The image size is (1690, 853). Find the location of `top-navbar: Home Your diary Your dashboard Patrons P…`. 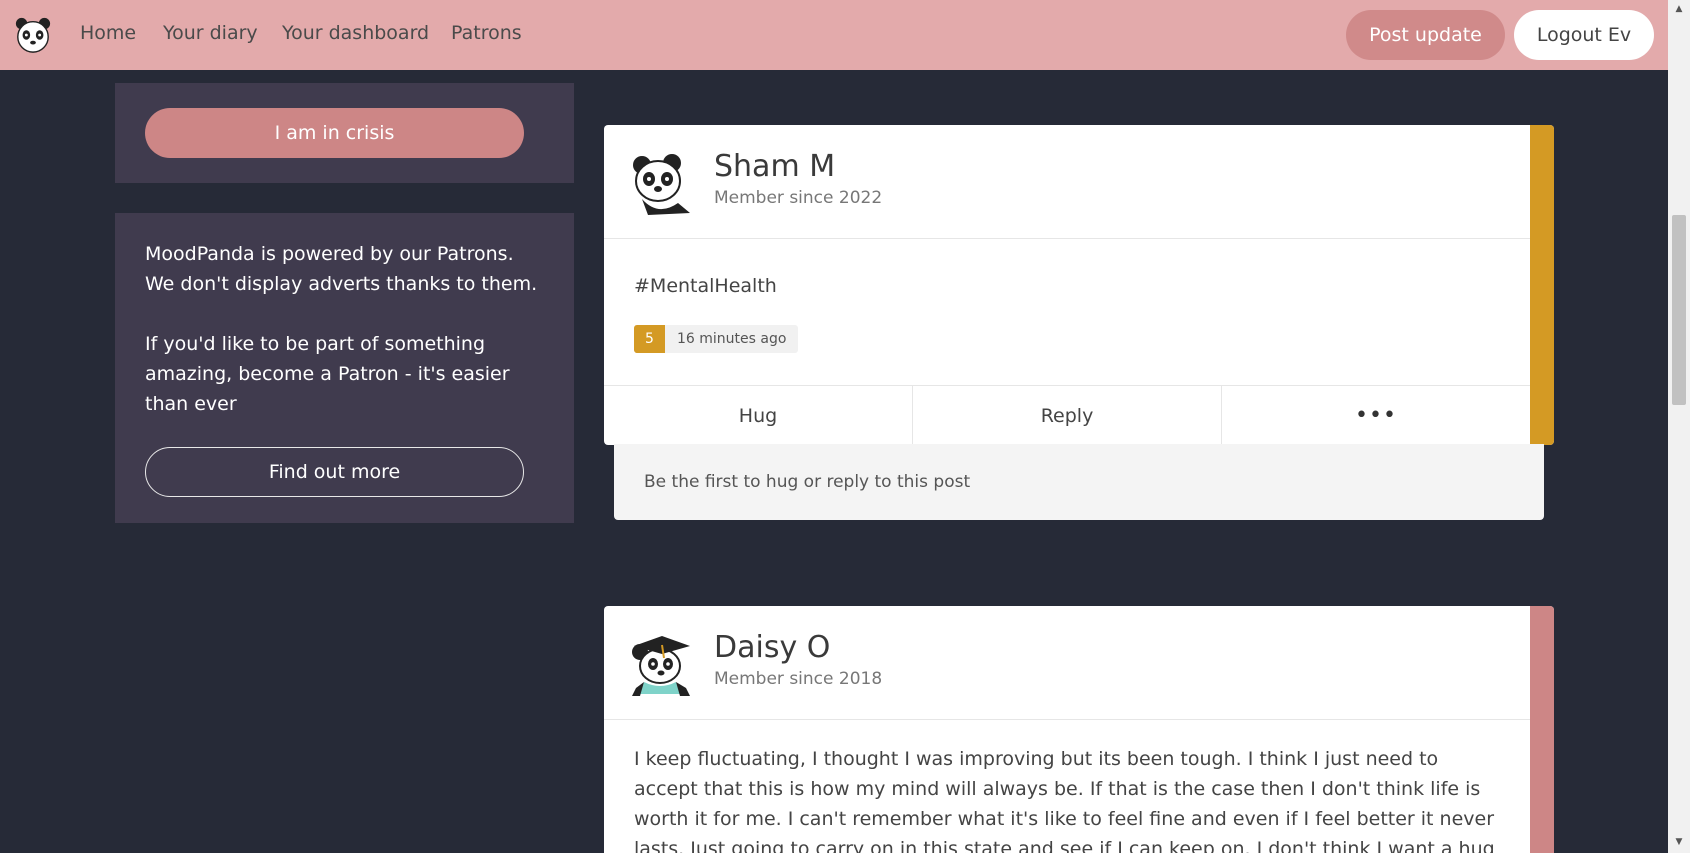

top-navbar: Home Your diary Your dashboard Patrons P… is located at coordinates (834, 35).